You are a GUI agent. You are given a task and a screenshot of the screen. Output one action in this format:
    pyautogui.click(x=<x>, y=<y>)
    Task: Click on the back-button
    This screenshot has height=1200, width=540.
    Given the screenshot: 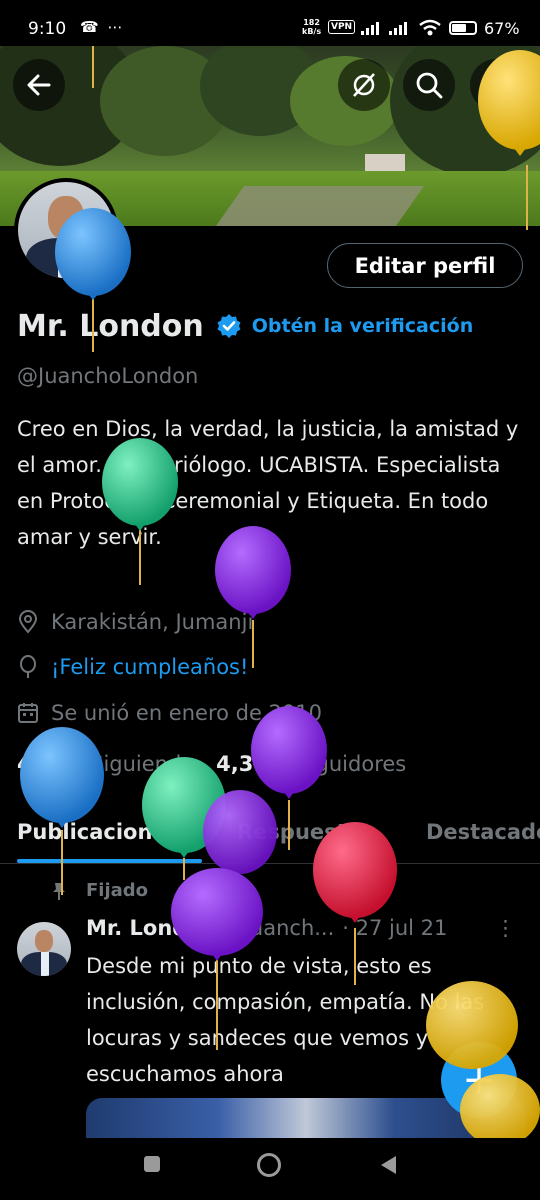 What is the action you would take?
    pyautogui.click(x=39, y=85)
    